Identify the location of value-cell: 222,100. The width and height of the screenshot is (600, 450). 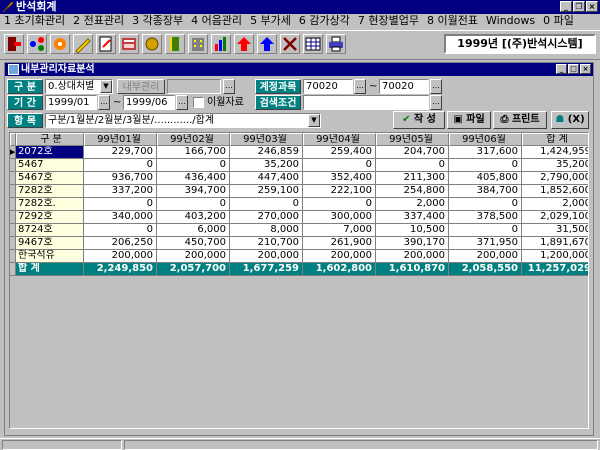
(339, 191).